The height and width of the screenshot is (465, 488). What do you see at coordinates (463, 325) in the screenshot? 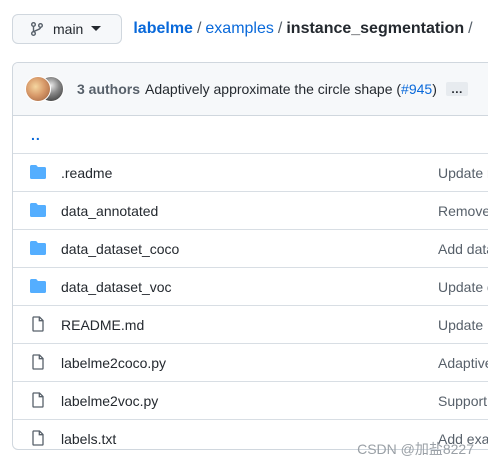
I see `file-commit-message-link: Update R` at bounding box center [463, 325].